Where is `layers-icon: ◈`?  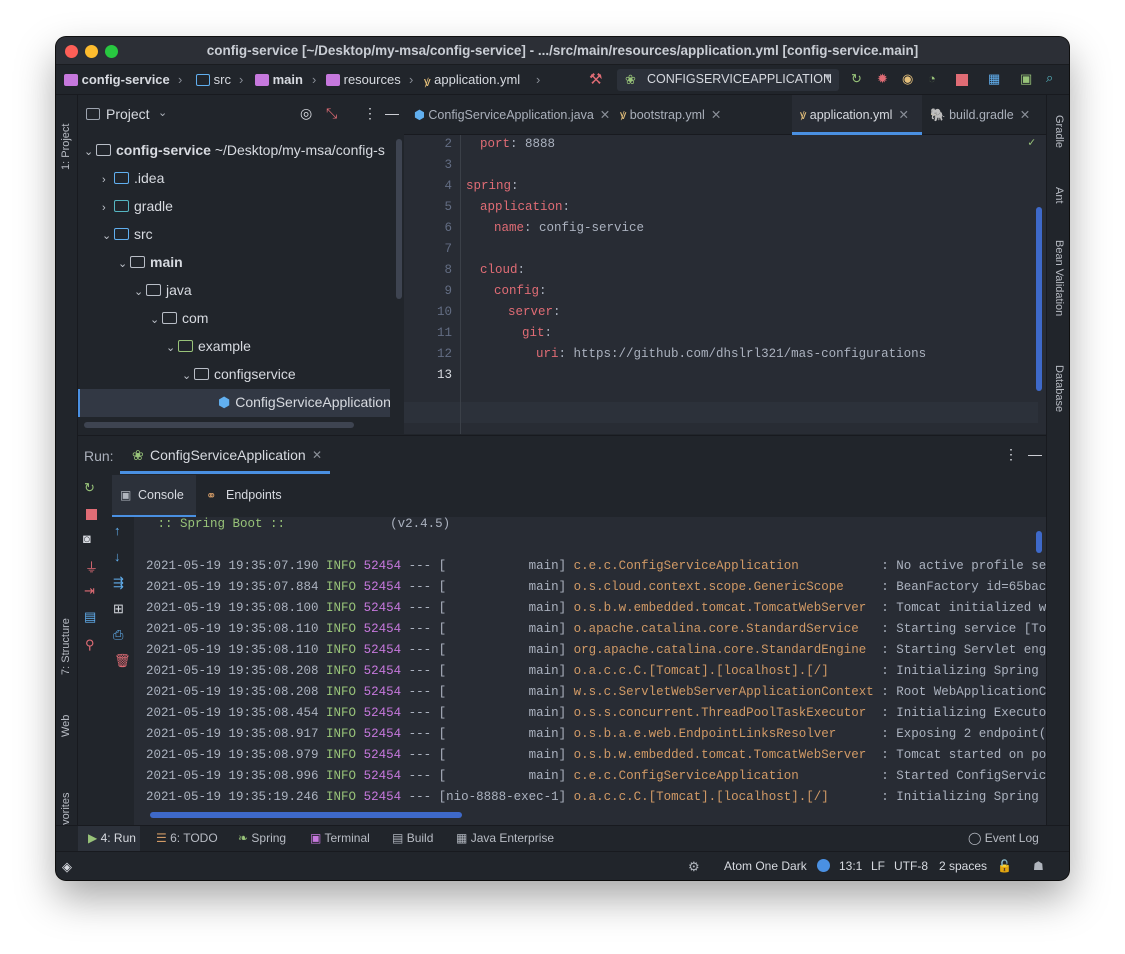 layers-icon: ◈ is located at coordinates (67, 867).